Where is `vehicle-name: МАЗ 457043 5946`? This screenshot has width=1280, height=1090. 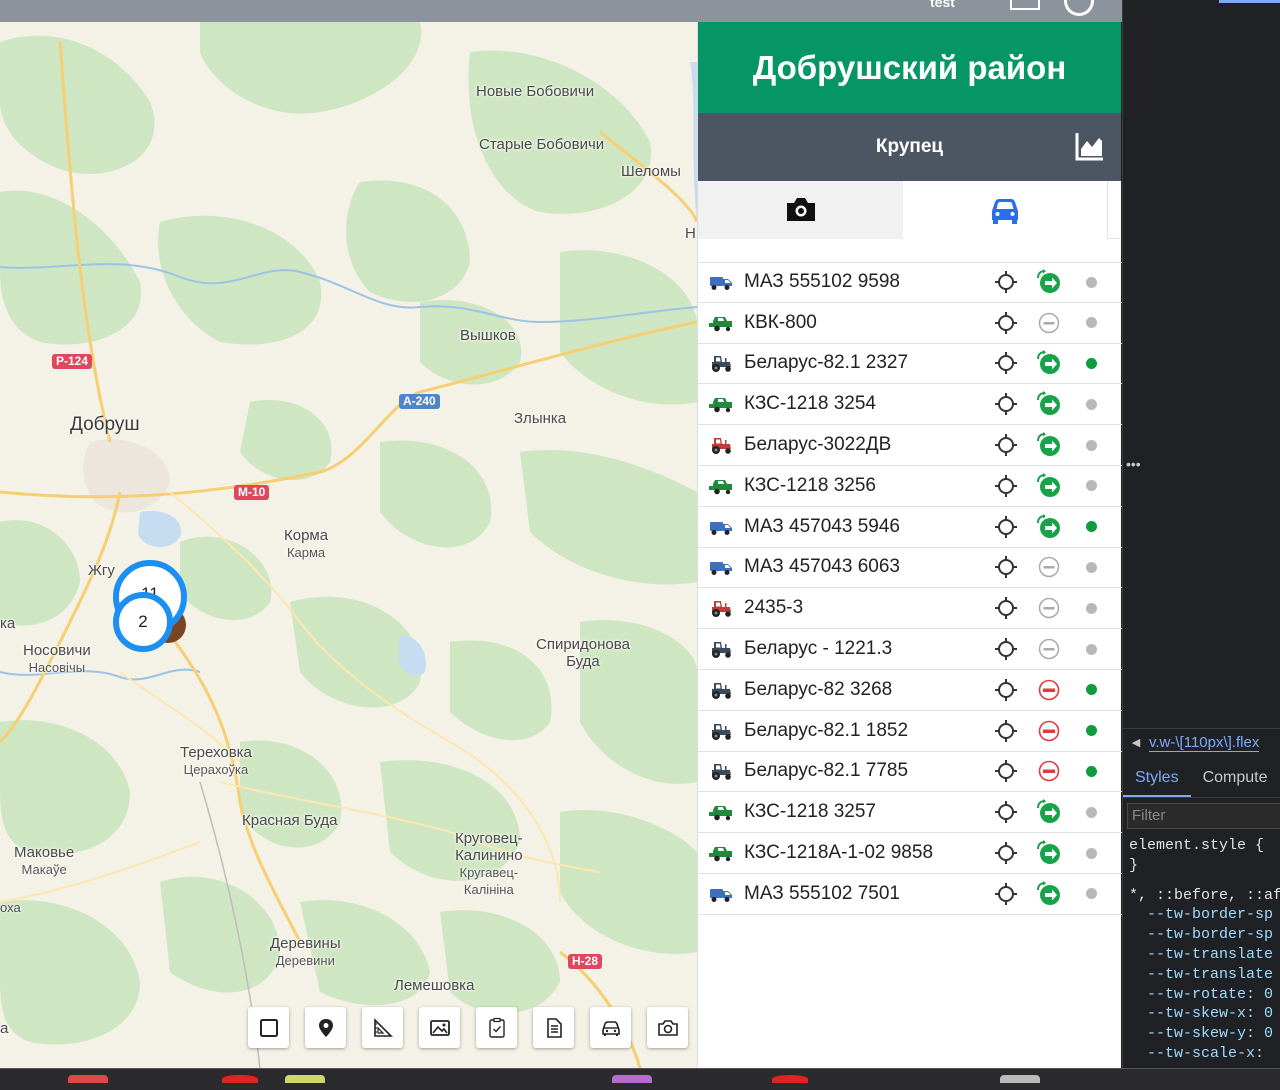 vehicle-name: МАЗ 457043 5946 is located at coordinates (822, 527).